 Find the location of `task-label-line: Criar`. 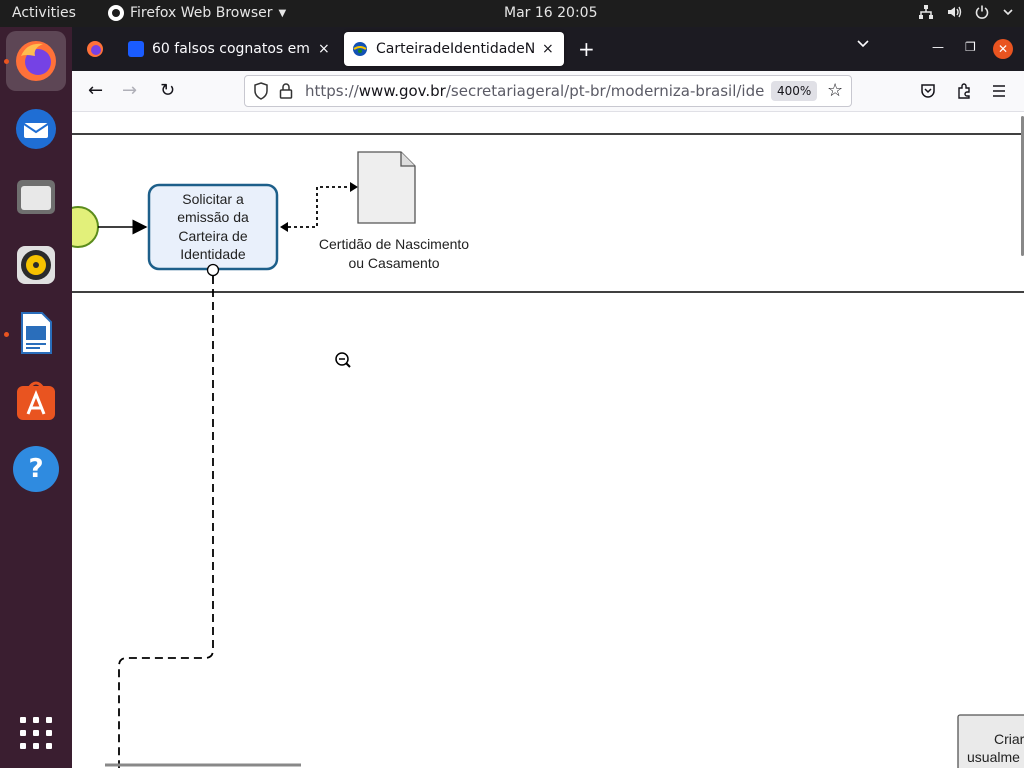

task-label-line: Criar is located at coordinates (1009, 739).